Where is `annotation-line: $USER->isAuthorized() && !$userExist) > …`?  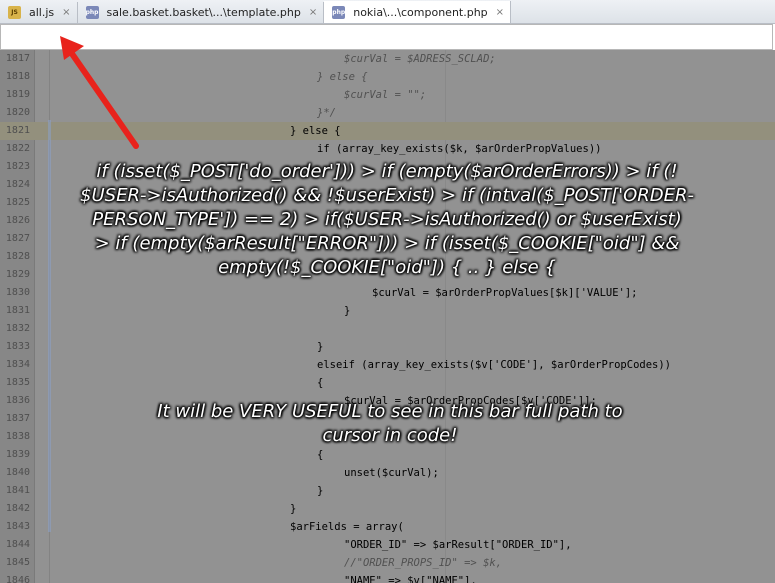 annotation-line: $USER->isAuthorized() && !$userExist) > … is located at coordinates (387, 195).